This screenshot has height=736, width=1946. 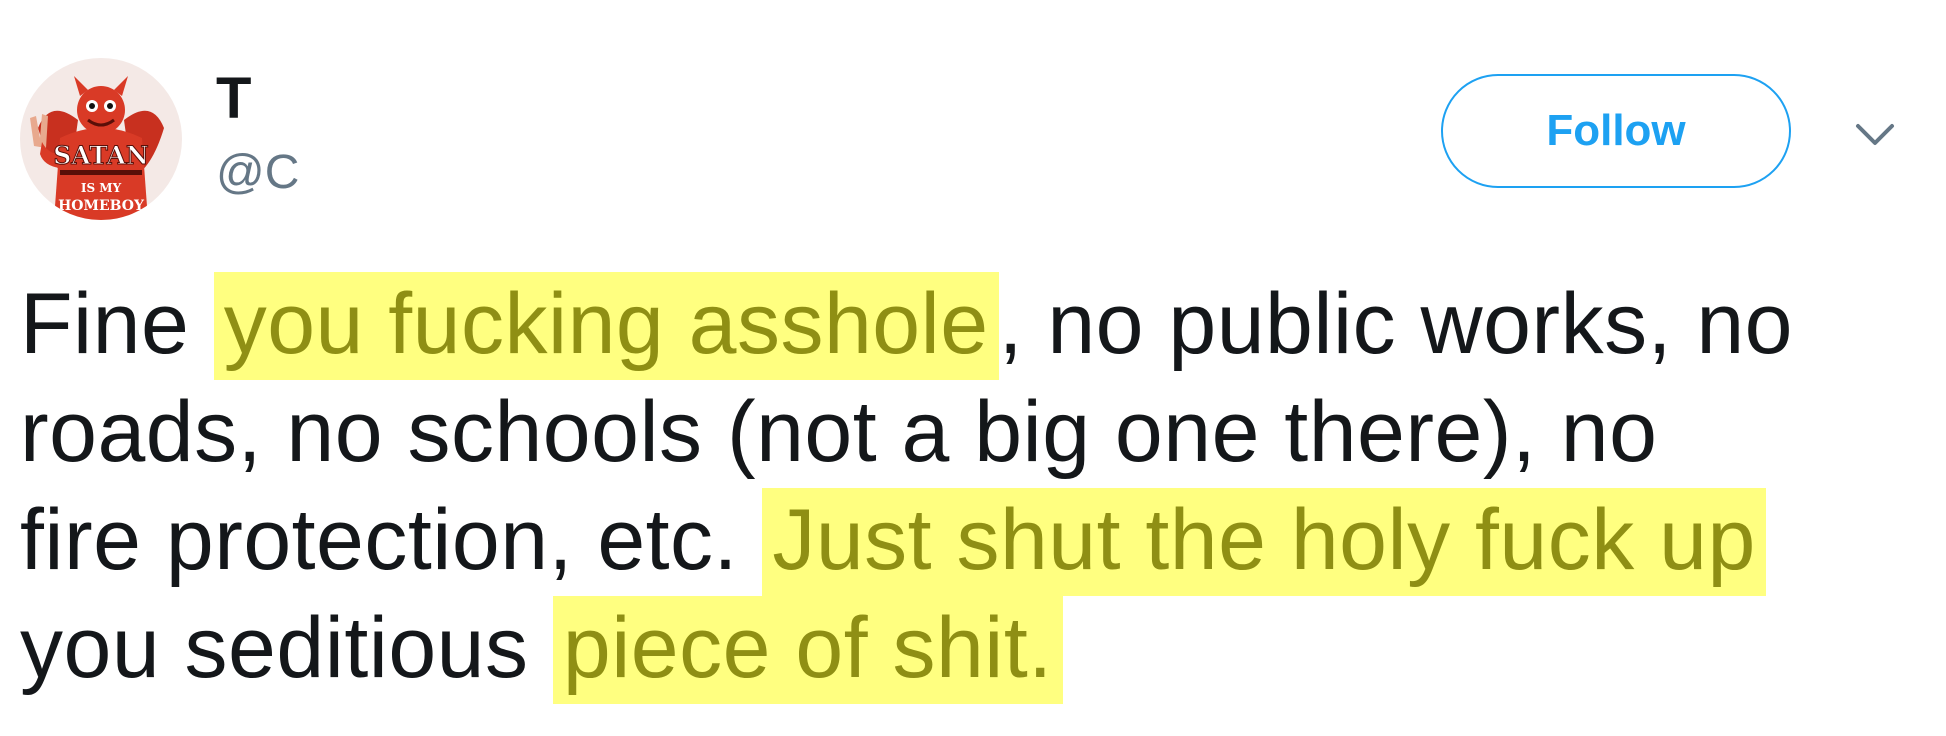 I want to click on highlighted-phrase: Just shut the holy fuck up, so click(x=1264, y=542).